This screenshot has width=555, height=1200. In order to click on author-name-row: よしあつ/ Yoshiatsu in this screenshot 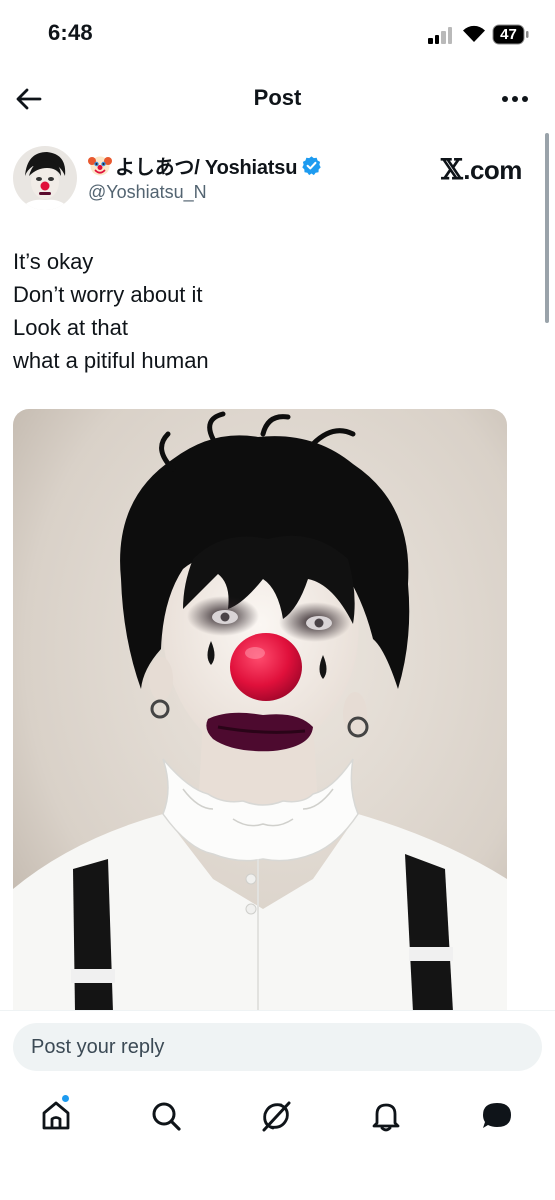, I will do `click(205, 165)`.